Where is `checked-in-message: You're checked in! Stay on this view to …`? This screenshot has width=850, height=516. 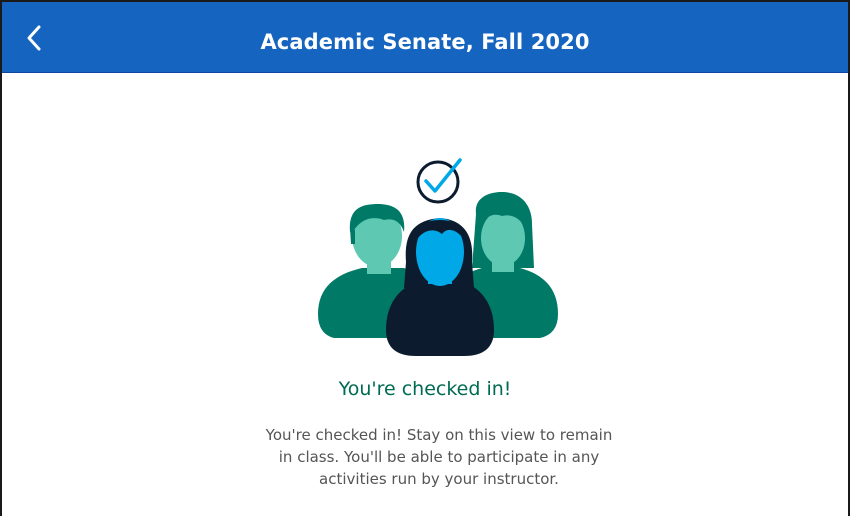 checked-in-message: You're checked in! Stay on this view to … is located at coordinates (439, 457).